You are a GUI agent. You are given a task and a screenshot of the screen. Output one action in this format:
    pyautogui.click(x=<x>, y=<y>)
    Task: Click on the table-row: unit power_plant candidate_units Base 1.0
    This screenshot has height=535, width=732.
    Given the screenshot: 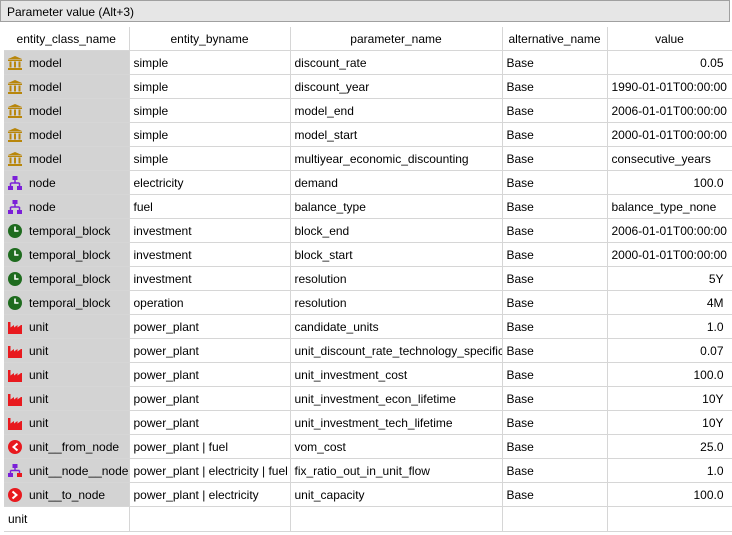 What is the action you would take?
    pyautogui.click(x=368, y=326)
    